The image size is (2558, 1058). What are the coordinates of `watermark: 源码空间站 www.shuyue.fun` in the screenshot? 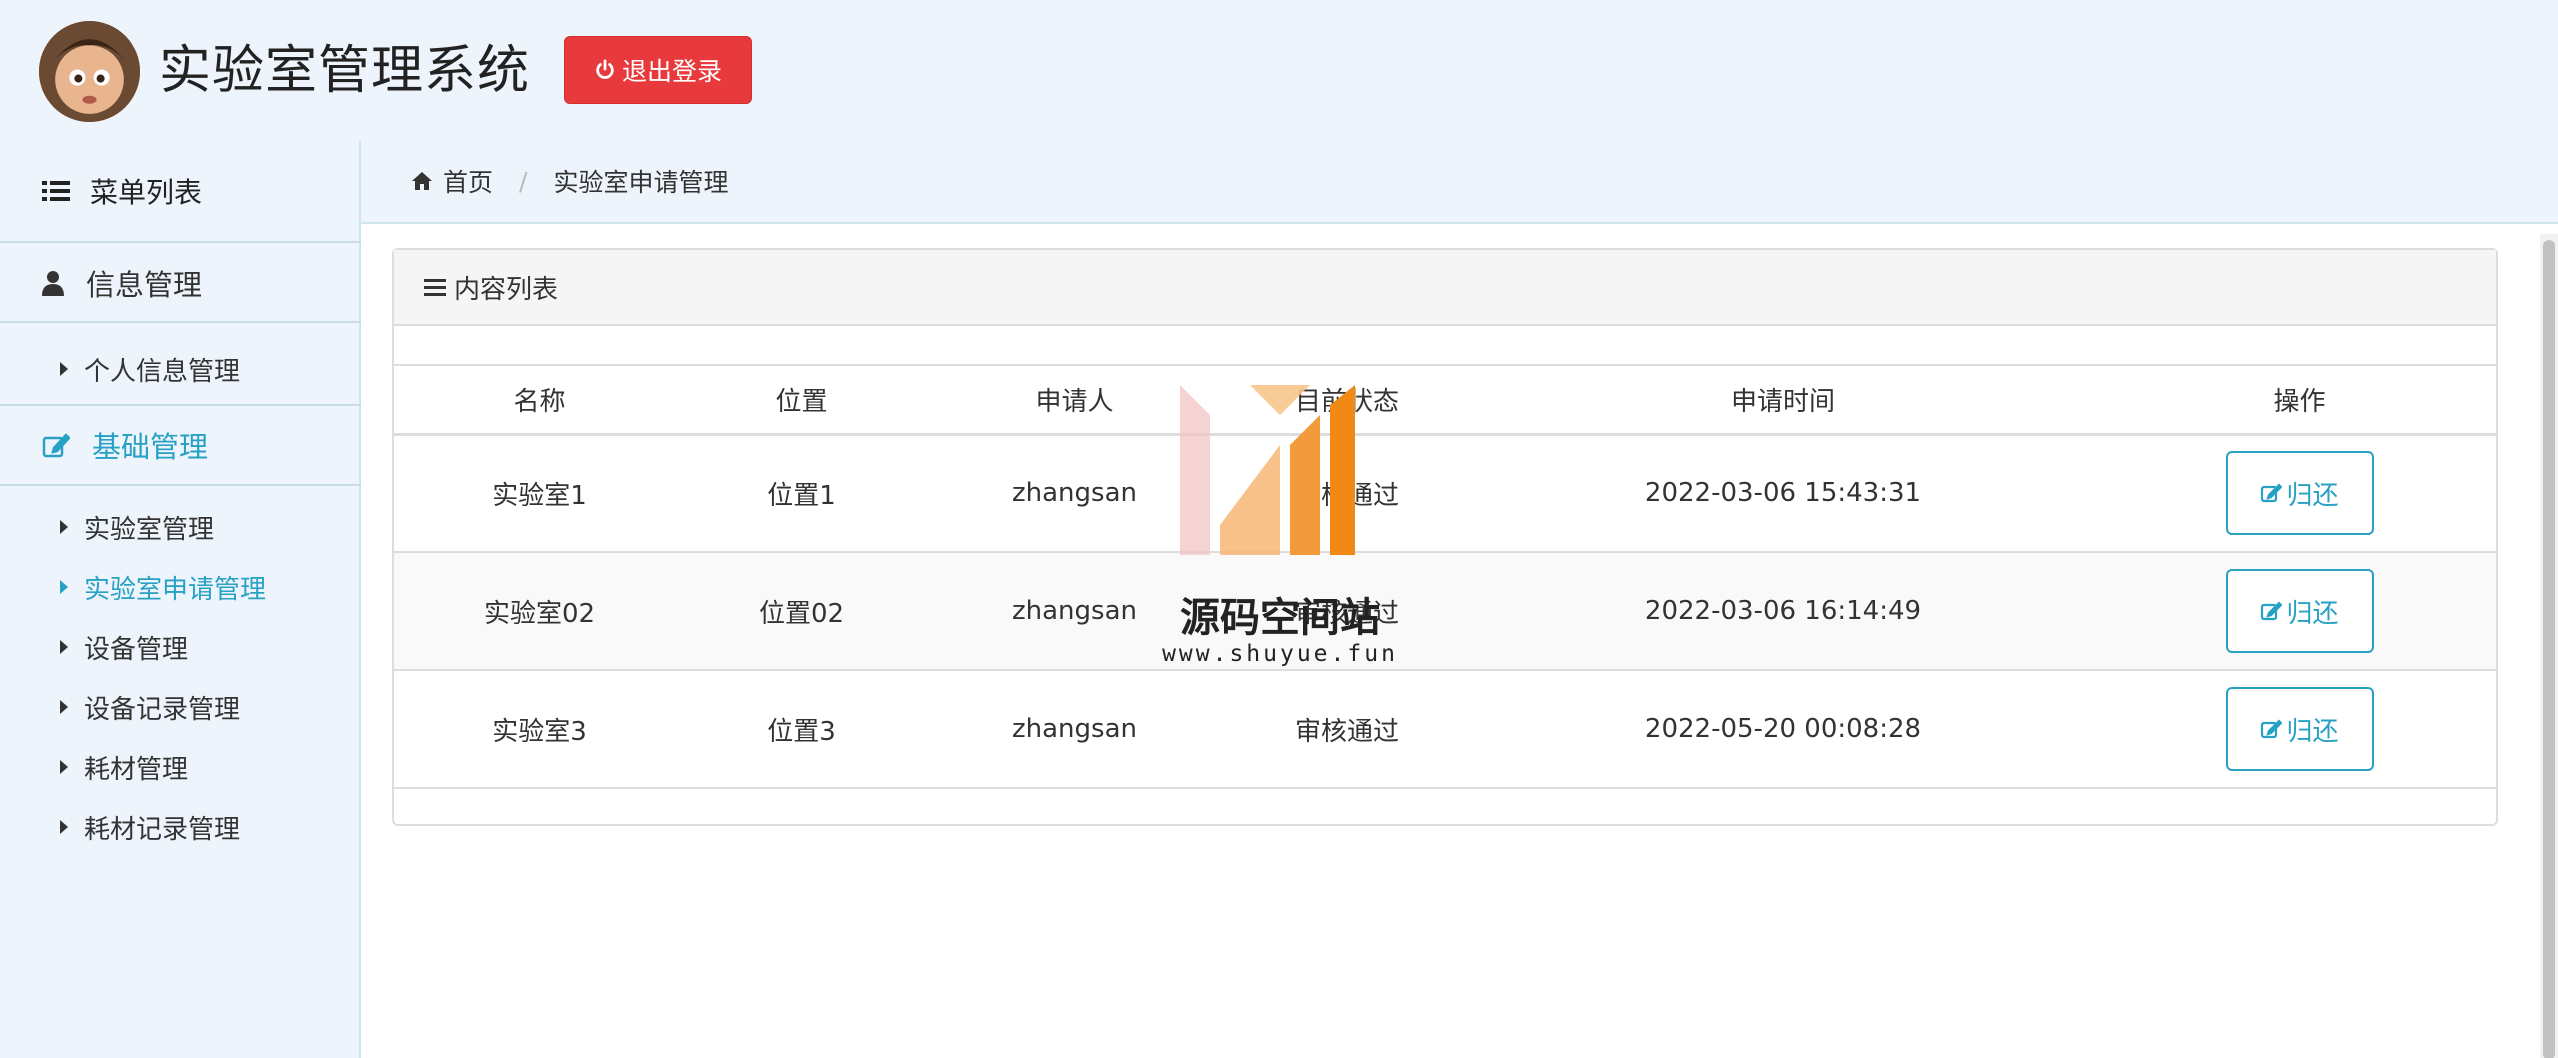 It's located at (1280, 530).